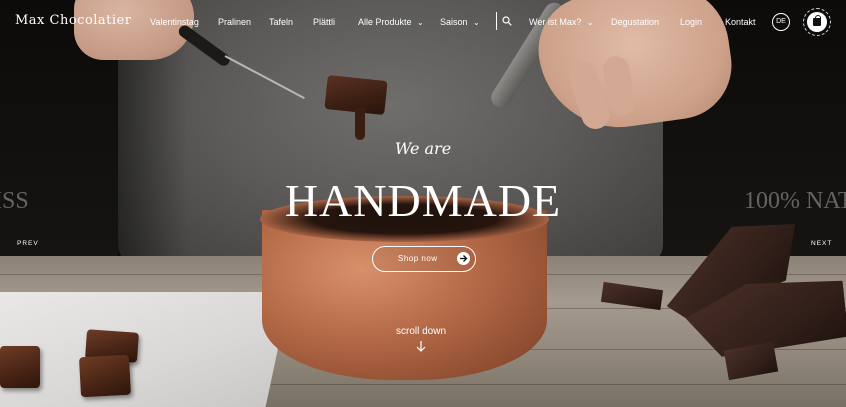 The height and width of the screenshot is (407, 846). I want to click on nav-login: Login, so click(691, 22).